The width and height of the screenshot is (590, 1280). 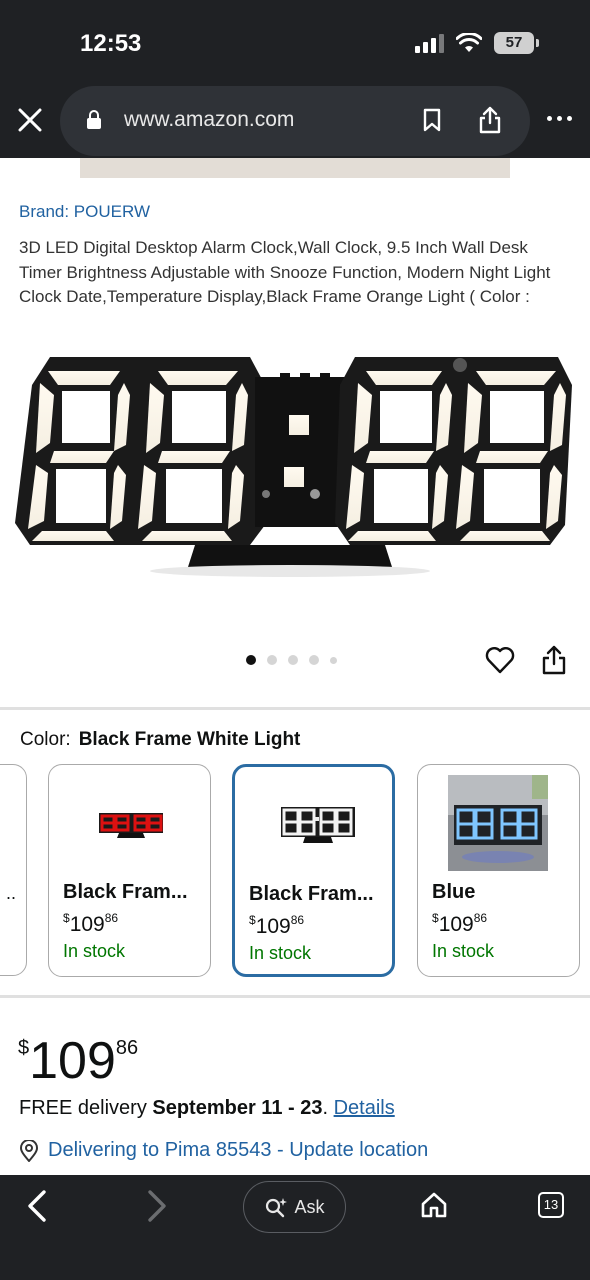 I want to click on ask-label: Ask, so click(x=309, y=1206).